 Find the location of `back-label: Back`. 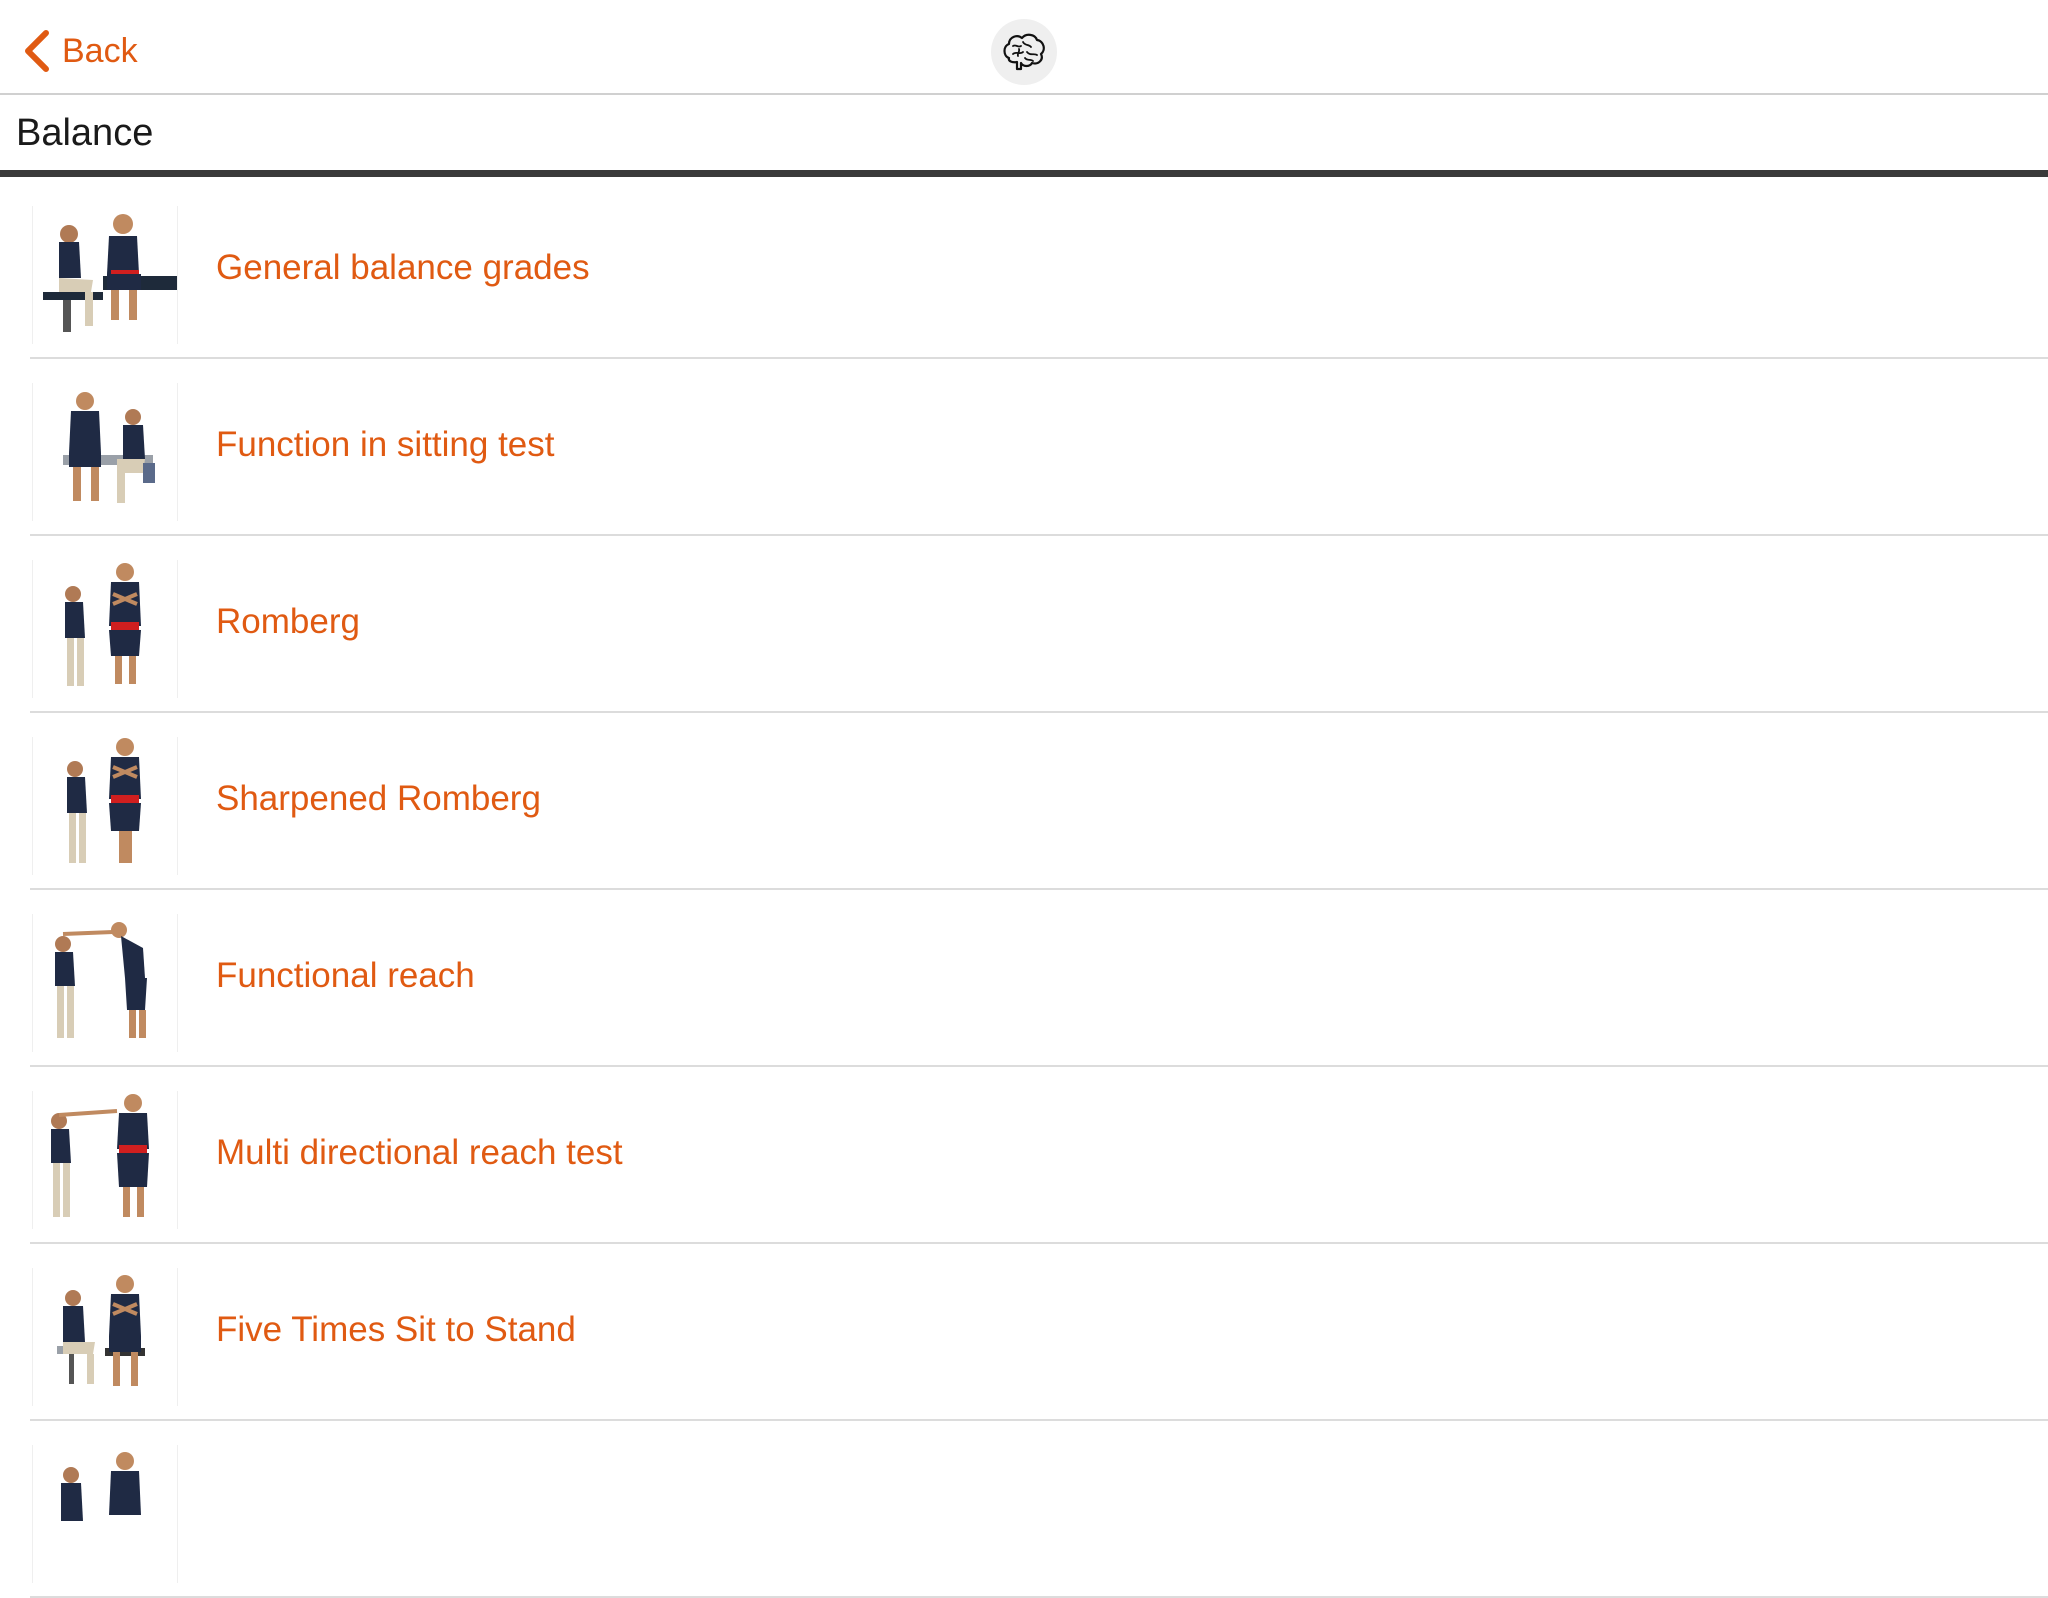

back-label: Back is located at coordinates (100, 50).